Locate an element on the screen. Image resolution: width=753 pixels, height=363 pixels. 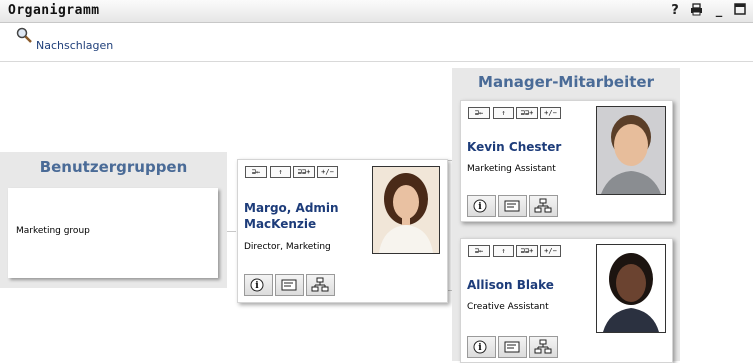
group-name: Marketing group is located at coordinates (53, 231).